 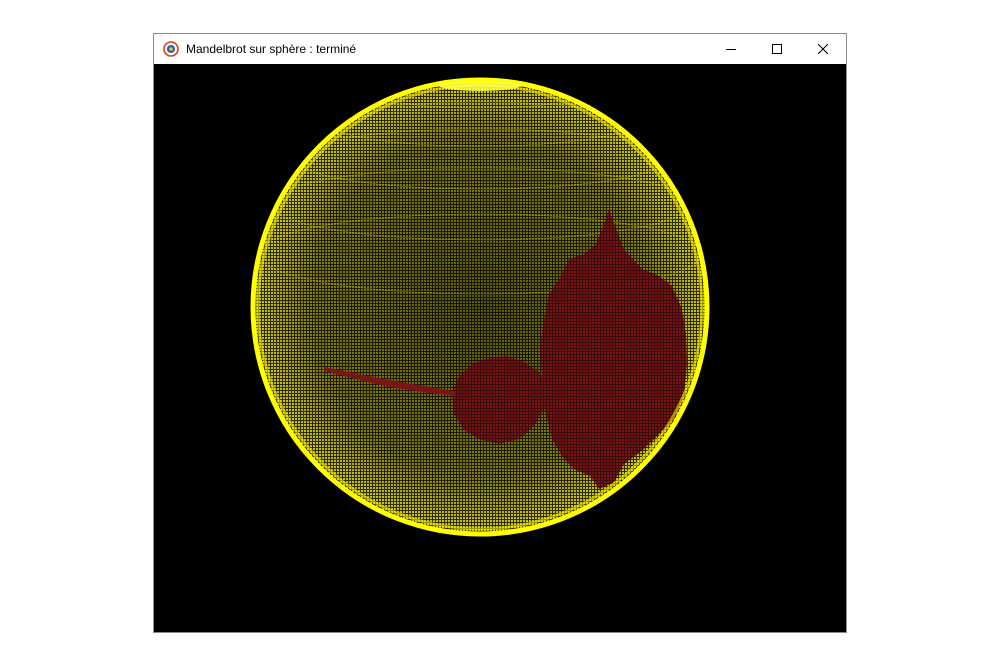 I want to click on maximize-icon, so click(x=777, y=49).